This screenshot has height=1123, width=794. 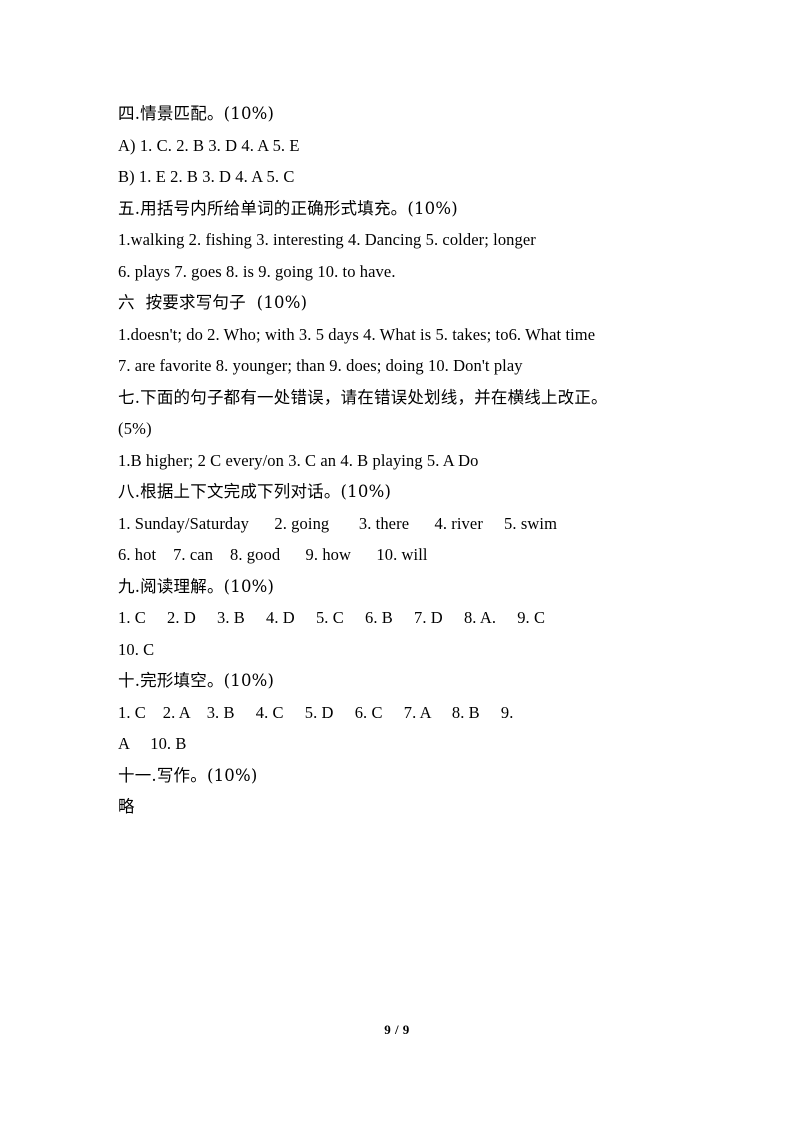 What do you see at coordinates (196, 586) in the screenshot?
I see `section-9-heading: 九.阅读理解。(10%)` at bounding box center [196, 586].